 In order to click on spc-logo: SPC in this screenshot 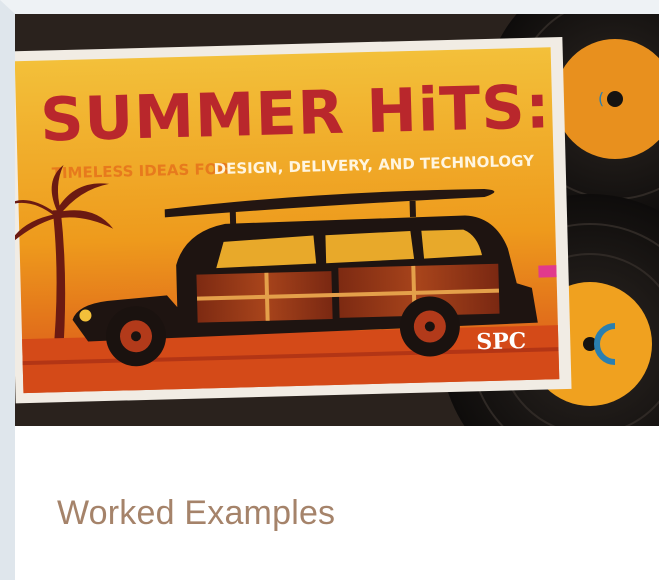, I will do `click(501, 341)`.